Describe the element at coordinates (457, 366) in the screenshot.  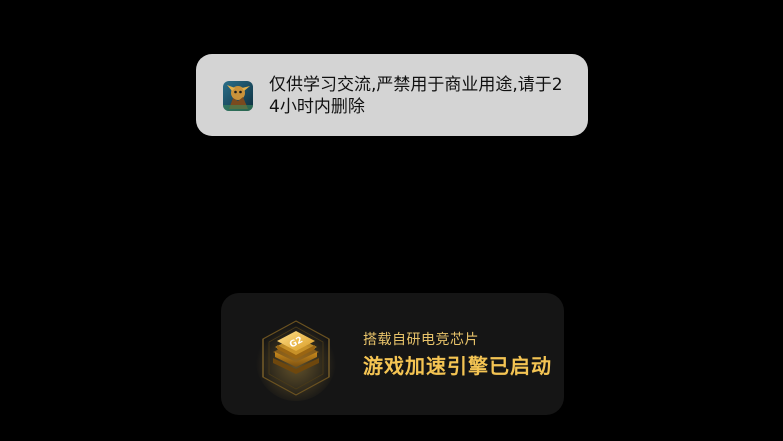
I see `boost-title: 游戏加速引擎已启动` at that location.